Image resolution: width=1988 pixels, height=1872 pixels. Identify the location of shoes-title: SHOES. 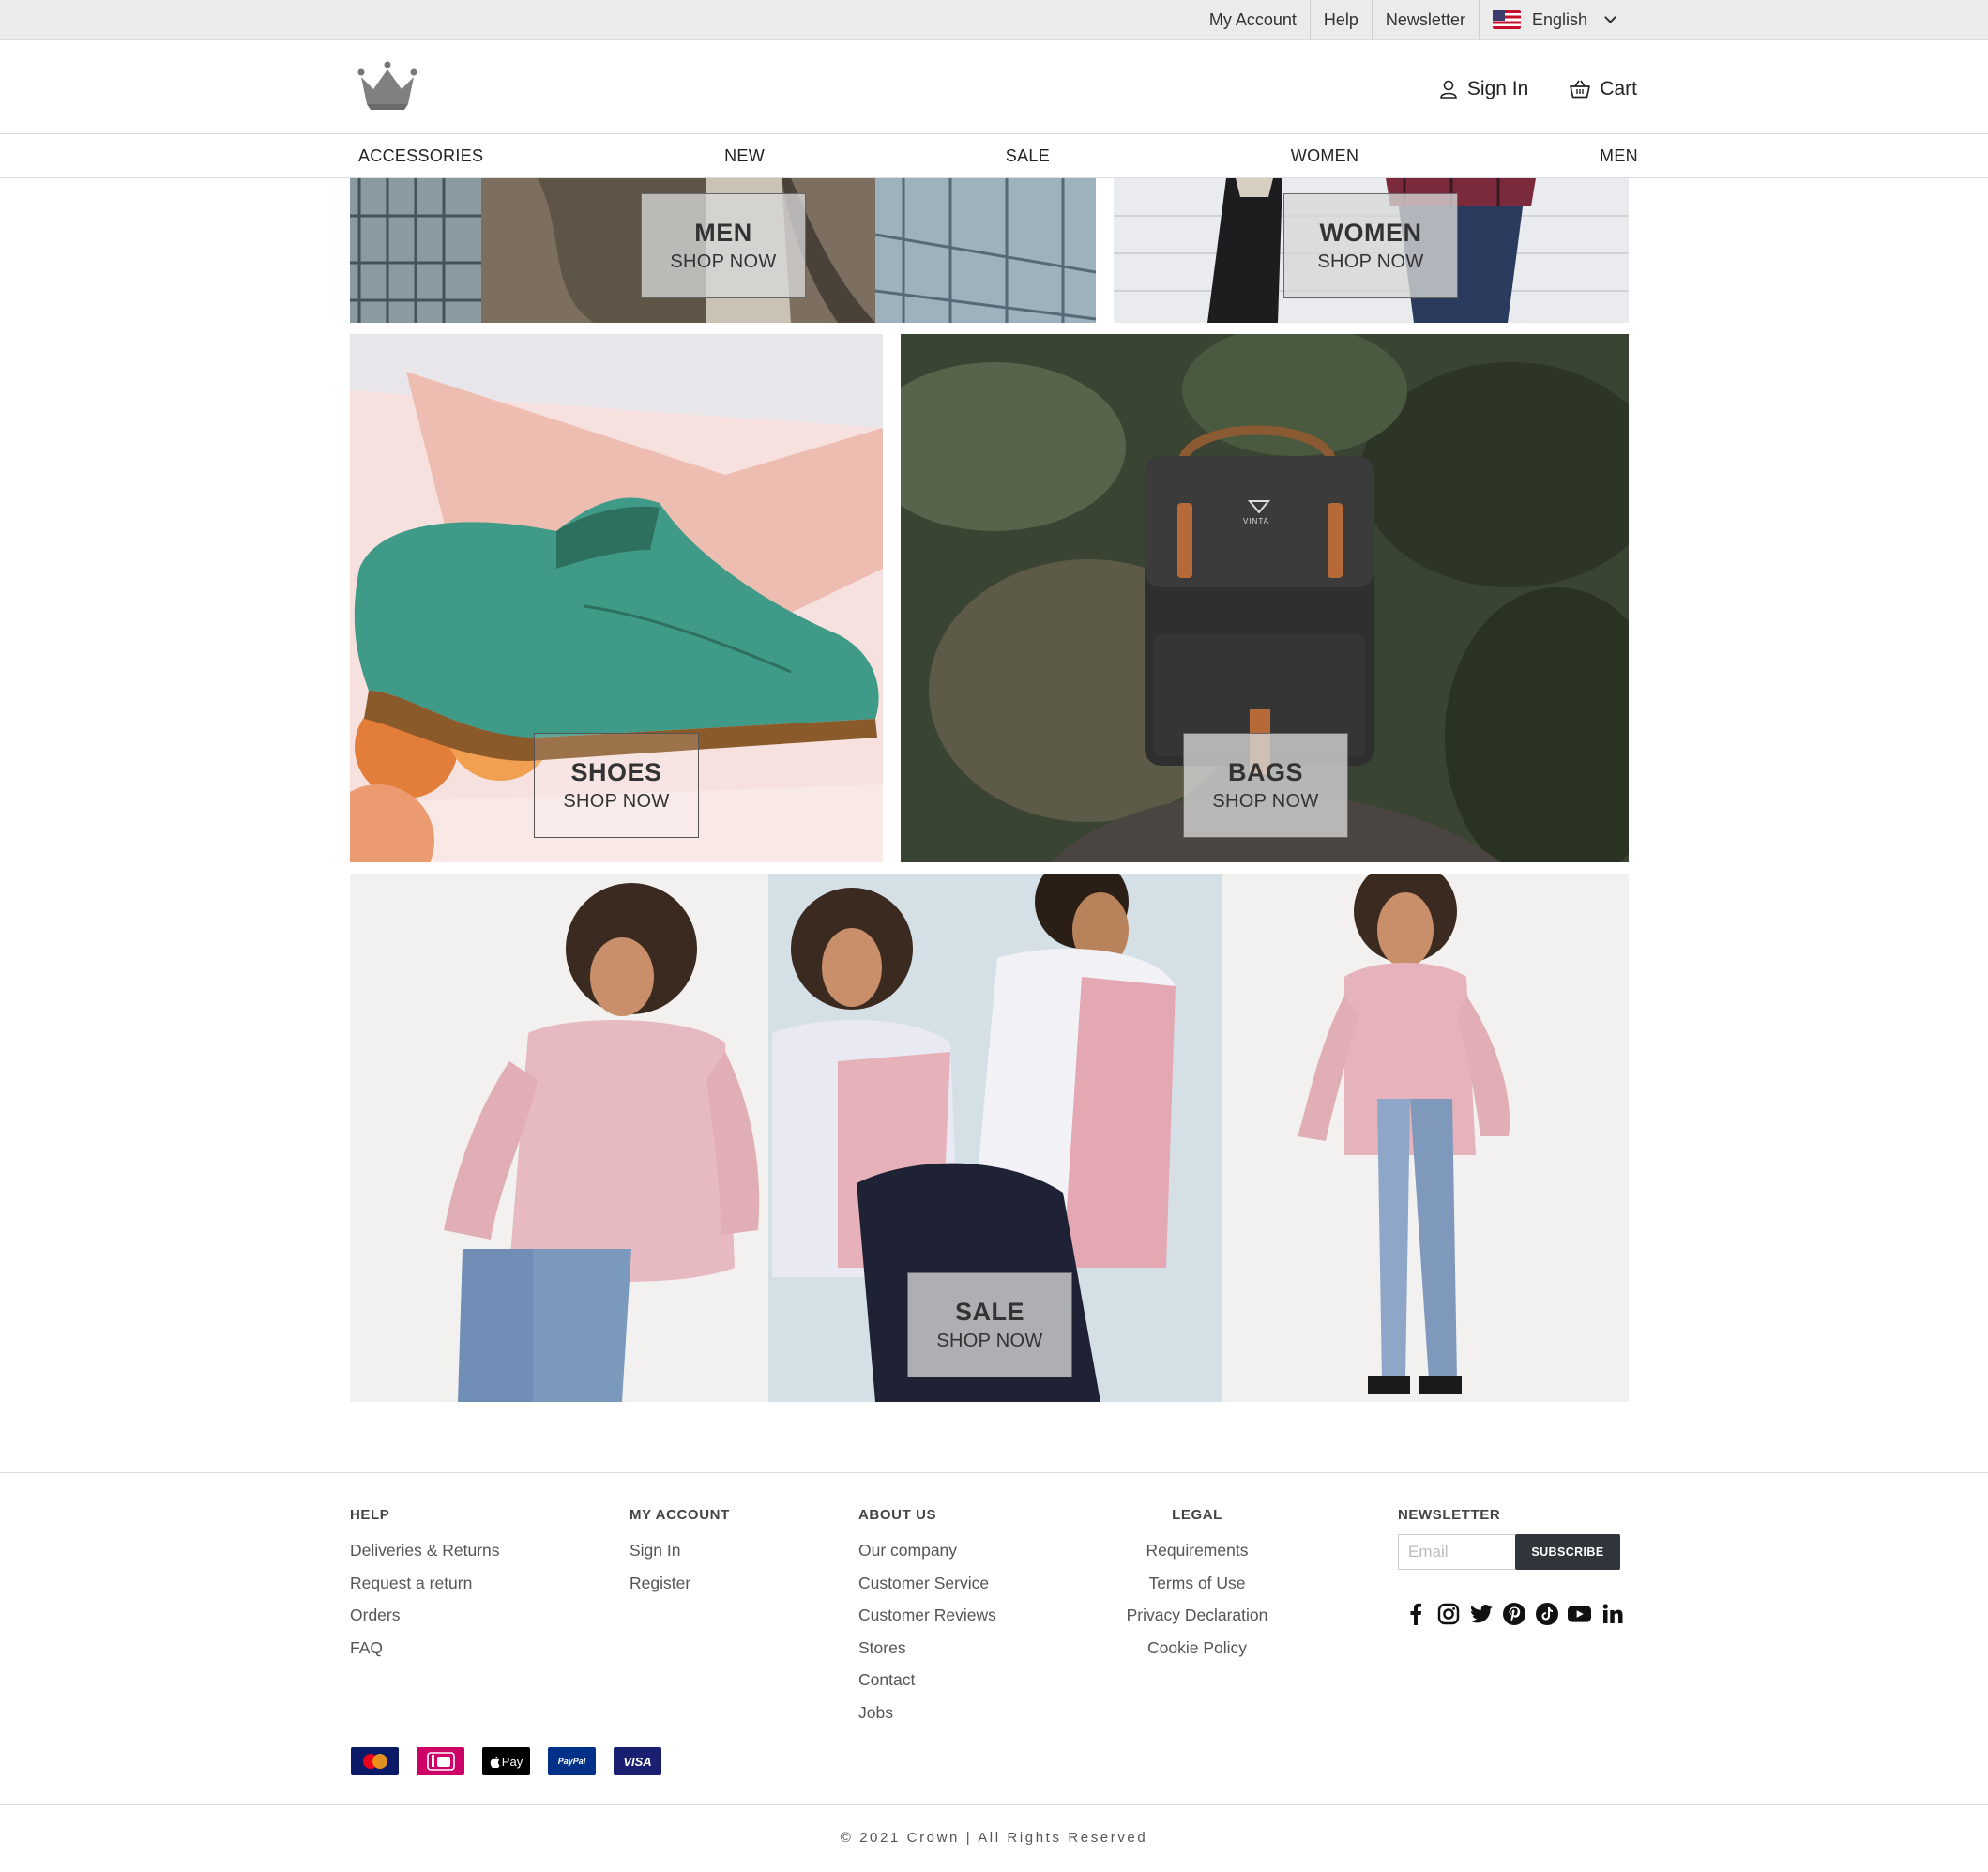
(616, 772).